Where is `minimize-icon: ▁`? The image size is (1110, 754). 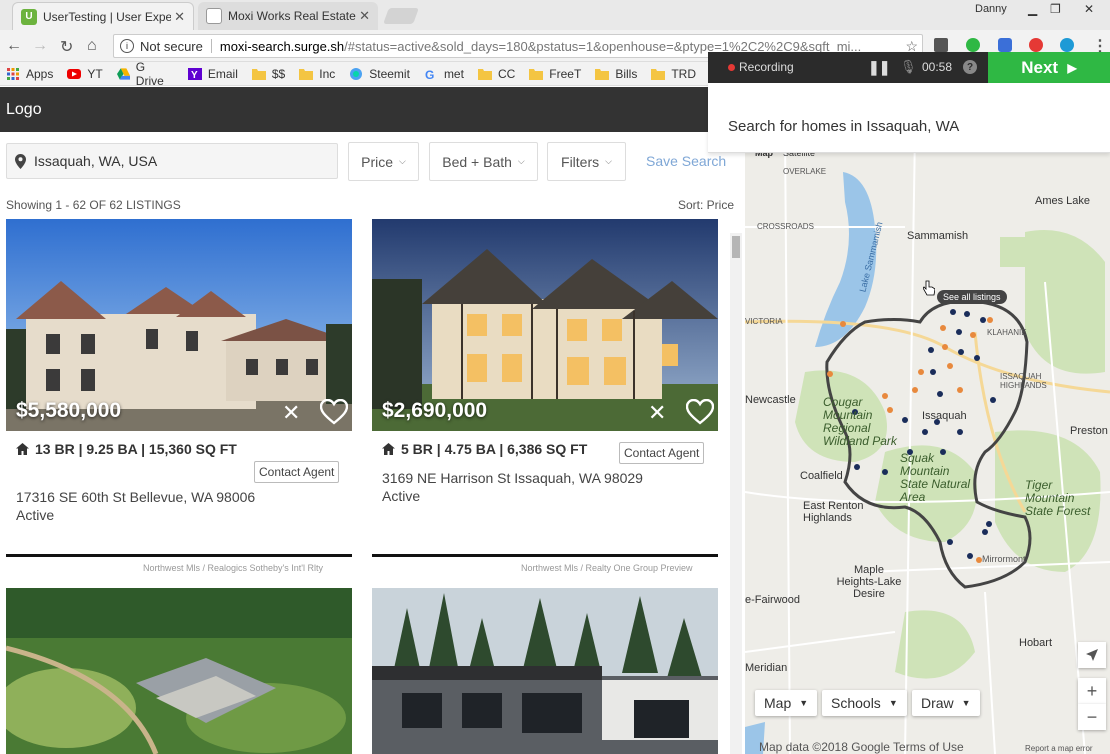
minimize-icon: ▁ is located at coordinates (1032, 9).